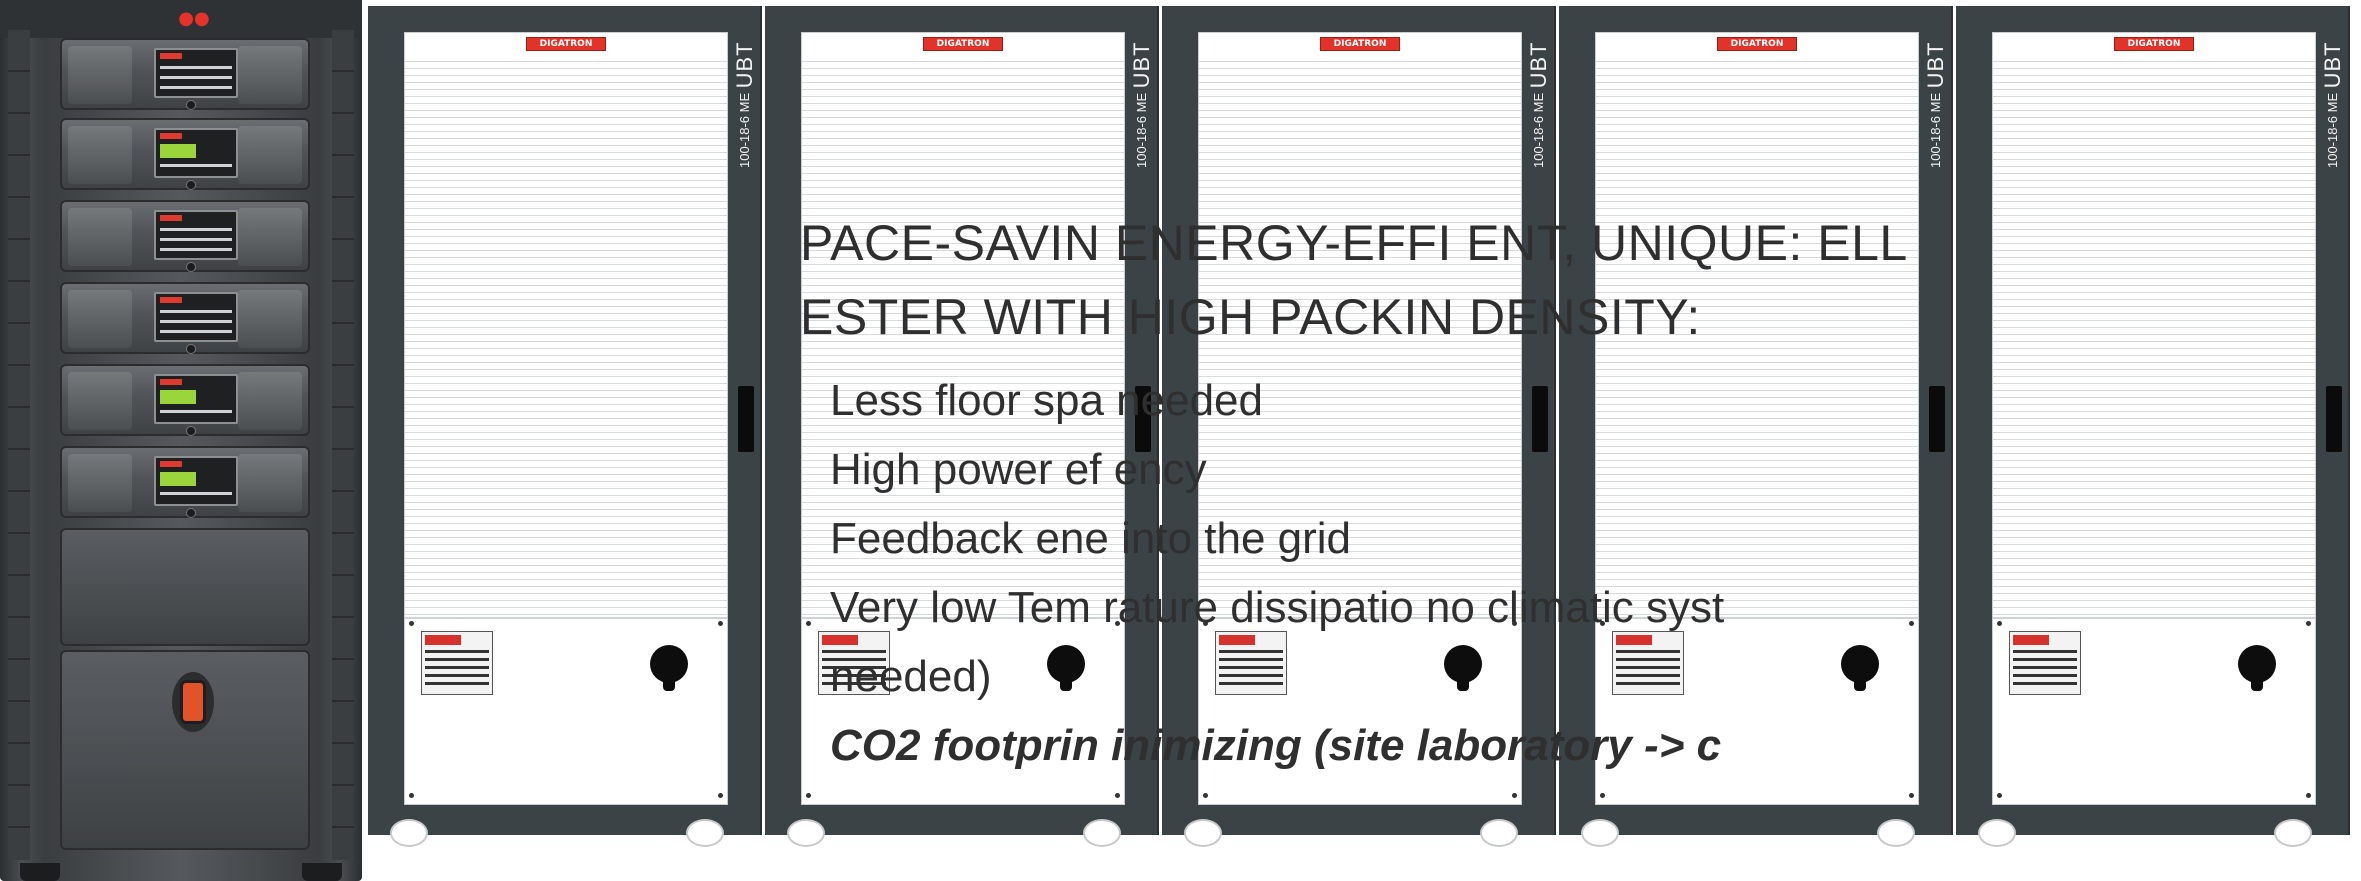  What do you see at coordinates (185, 587) in the screenshot?
I see `blank-panel` at bounding box center [185, 587].